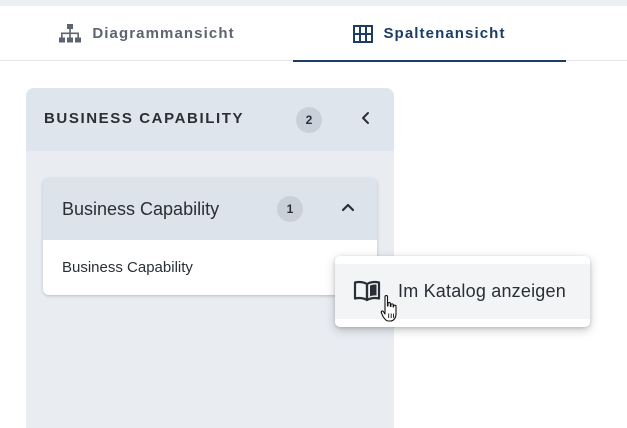 The height and width of the screenshot is (428, 627). I want to click on tab-diagram-view: Diagrammansicht, so click(146, 33).